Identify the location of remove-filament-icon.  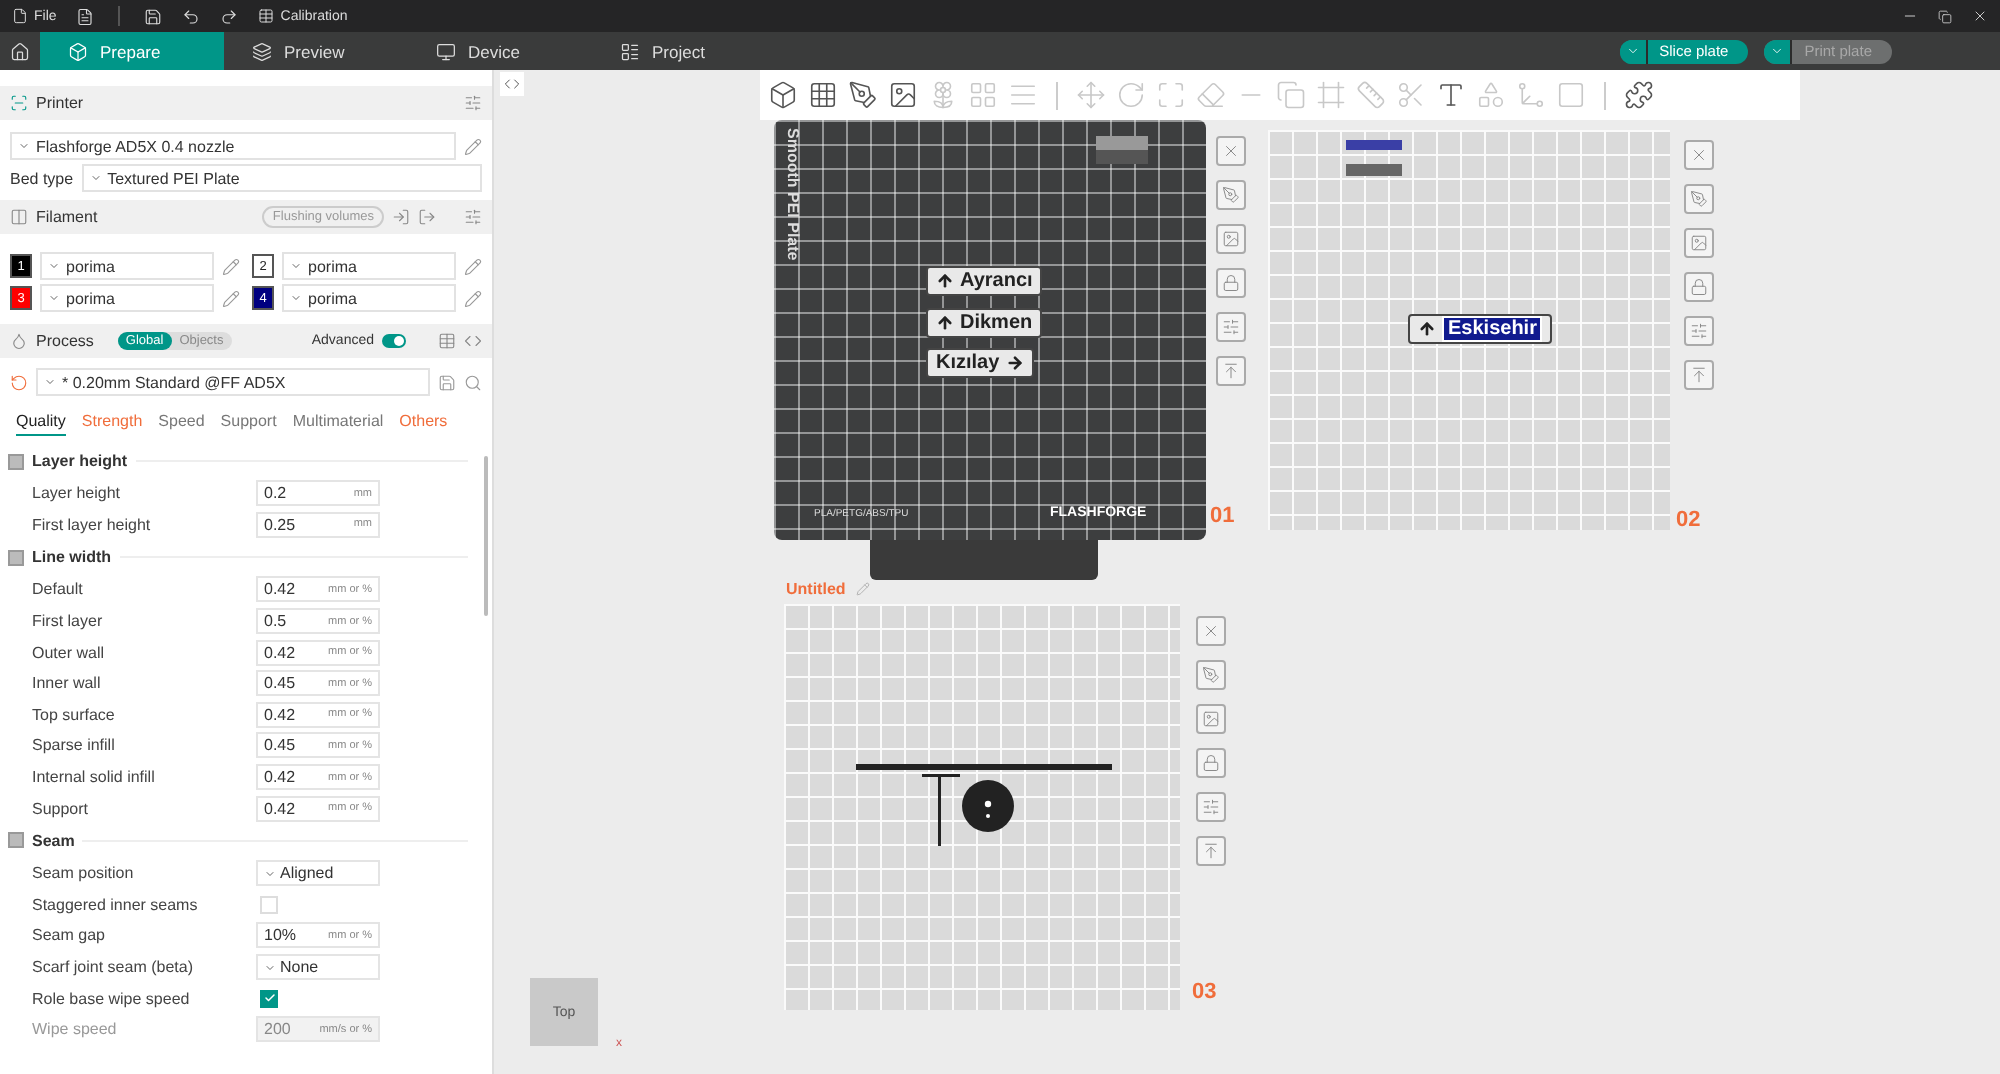
(427, 217).